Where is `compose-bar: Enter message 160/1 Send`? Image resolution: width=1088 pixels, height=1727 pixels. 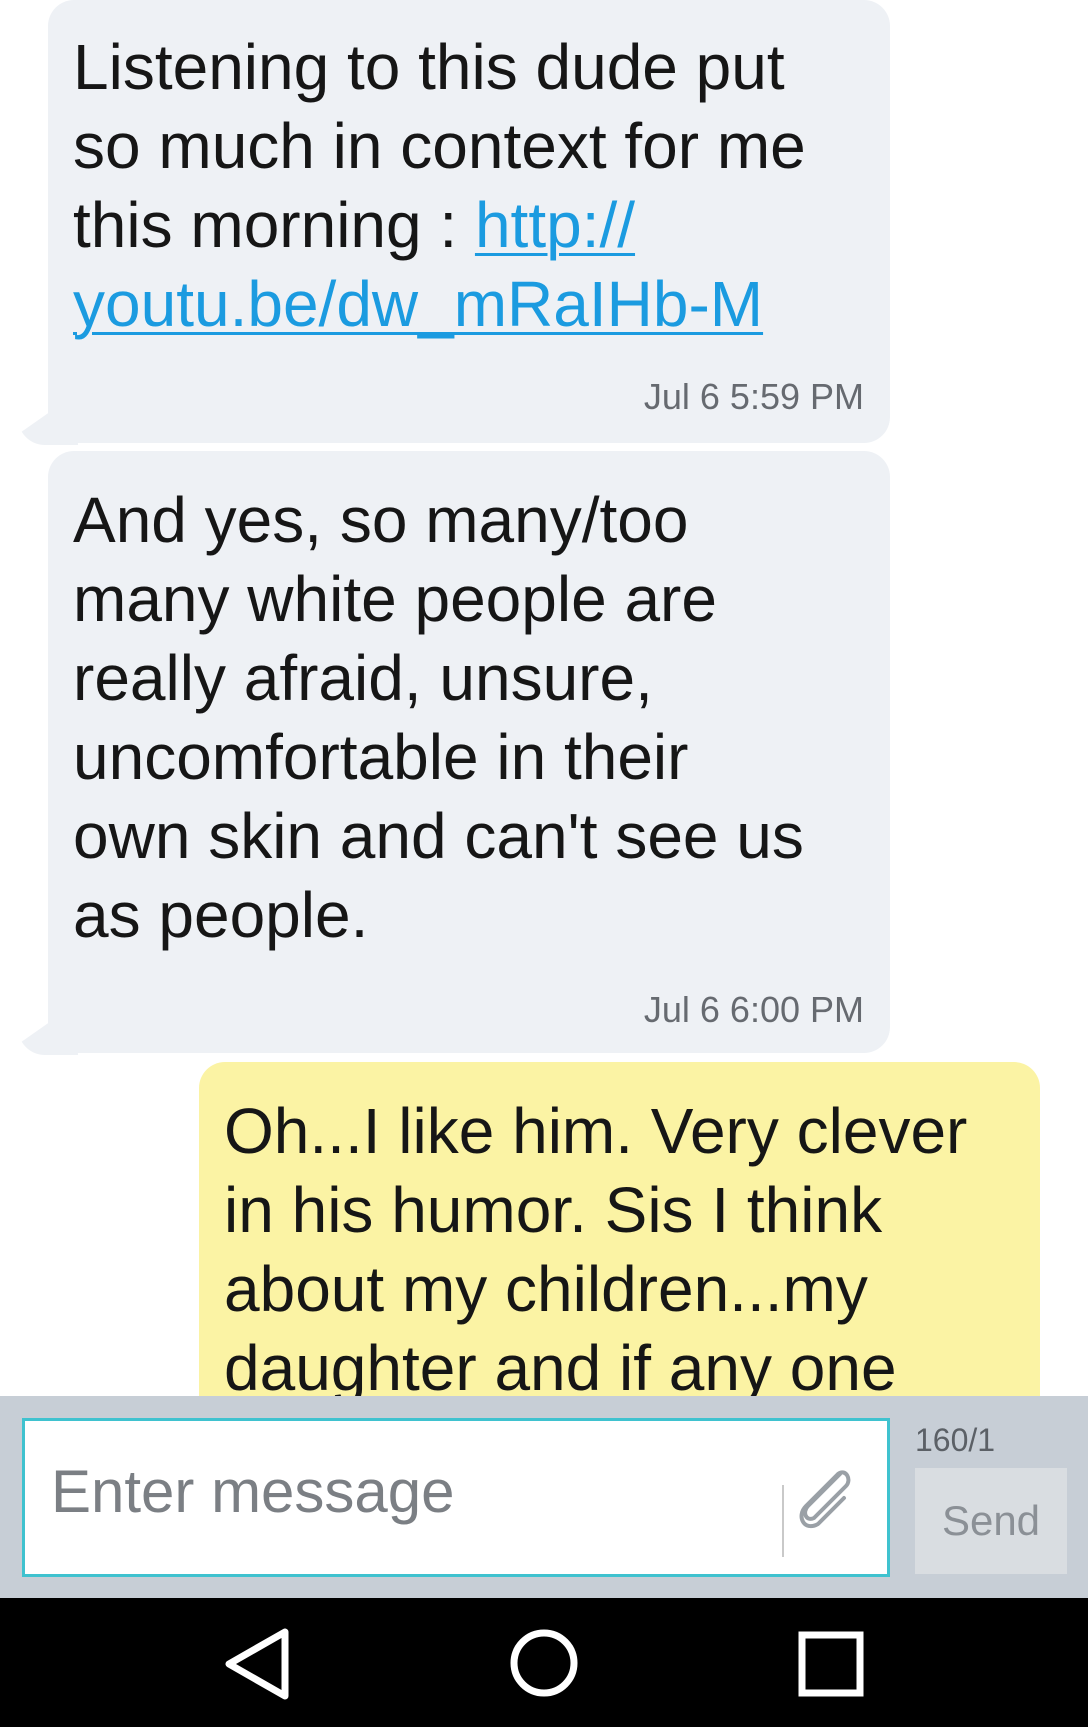 compose-bar: Enter message 160/1 Send is located at coordinates (544, 1497).